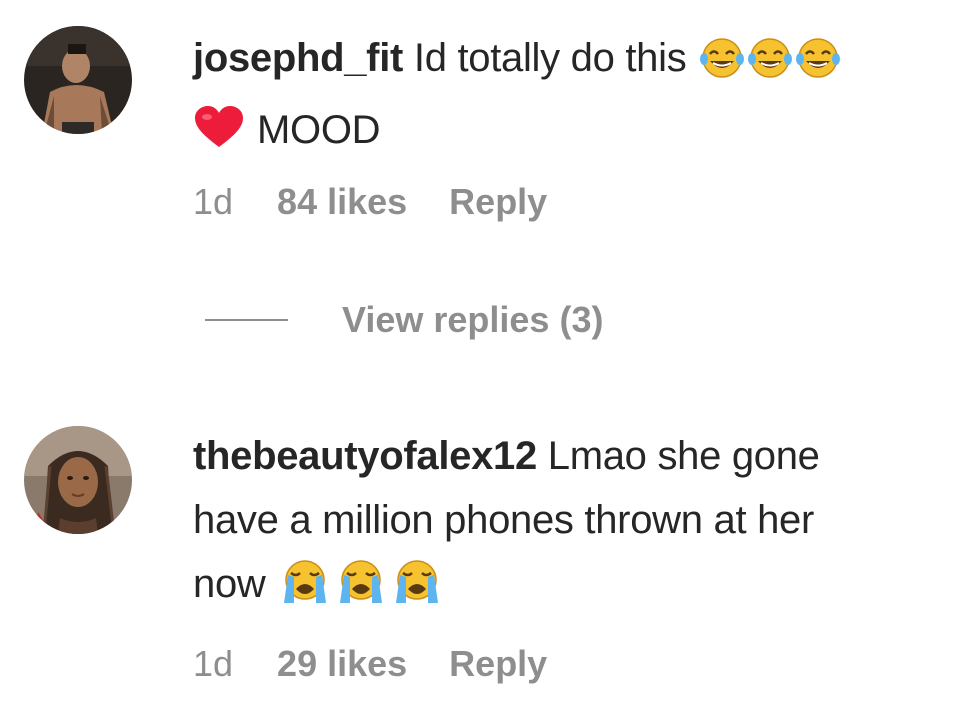 This screenshot has width=980, height=720. I want to click on comment-meta: 1d 84 likes Reply, so click(370, 202).